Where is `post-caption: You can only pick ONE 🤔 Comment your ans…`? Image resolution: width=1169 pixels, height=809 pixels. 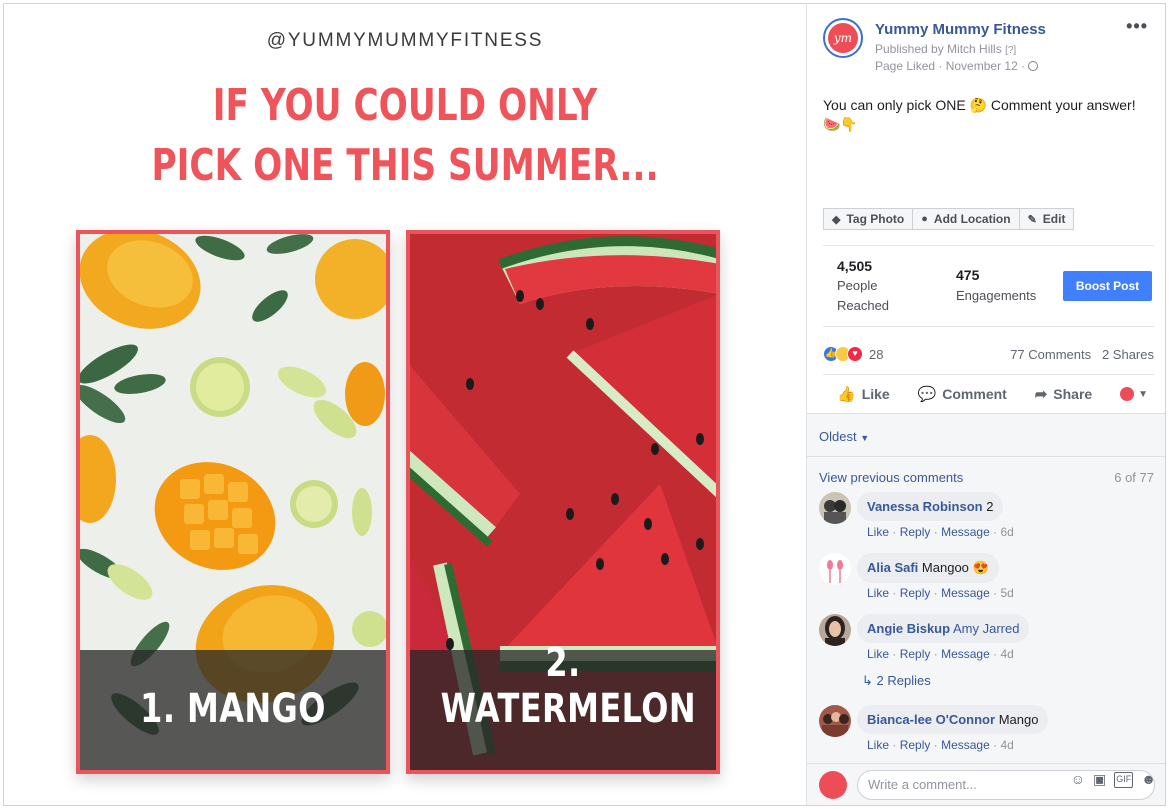 post-caption: You can only pick ONE 🤔 Comment your ans… is located at coordinates (988, 115).